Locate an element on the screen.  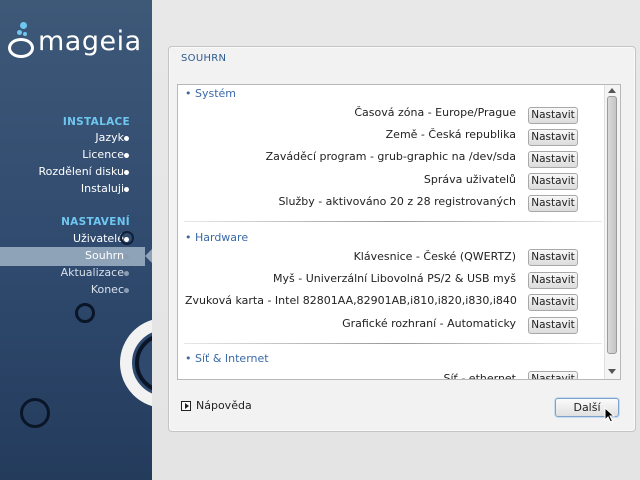
sidebar-item-license: Licence is located at coordinates (103, 155).